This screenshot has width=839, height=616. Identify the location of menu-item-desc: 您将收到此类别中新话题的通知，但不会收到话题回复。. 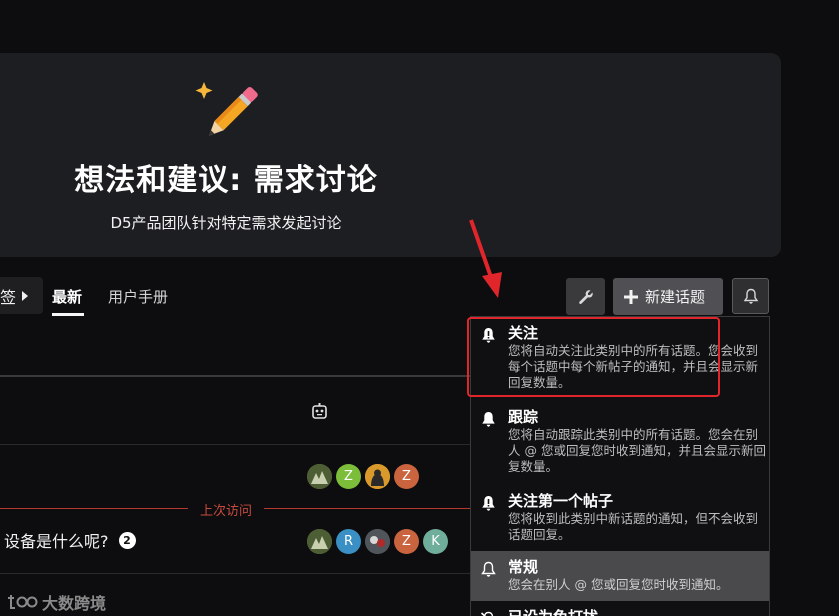
(633, 526).